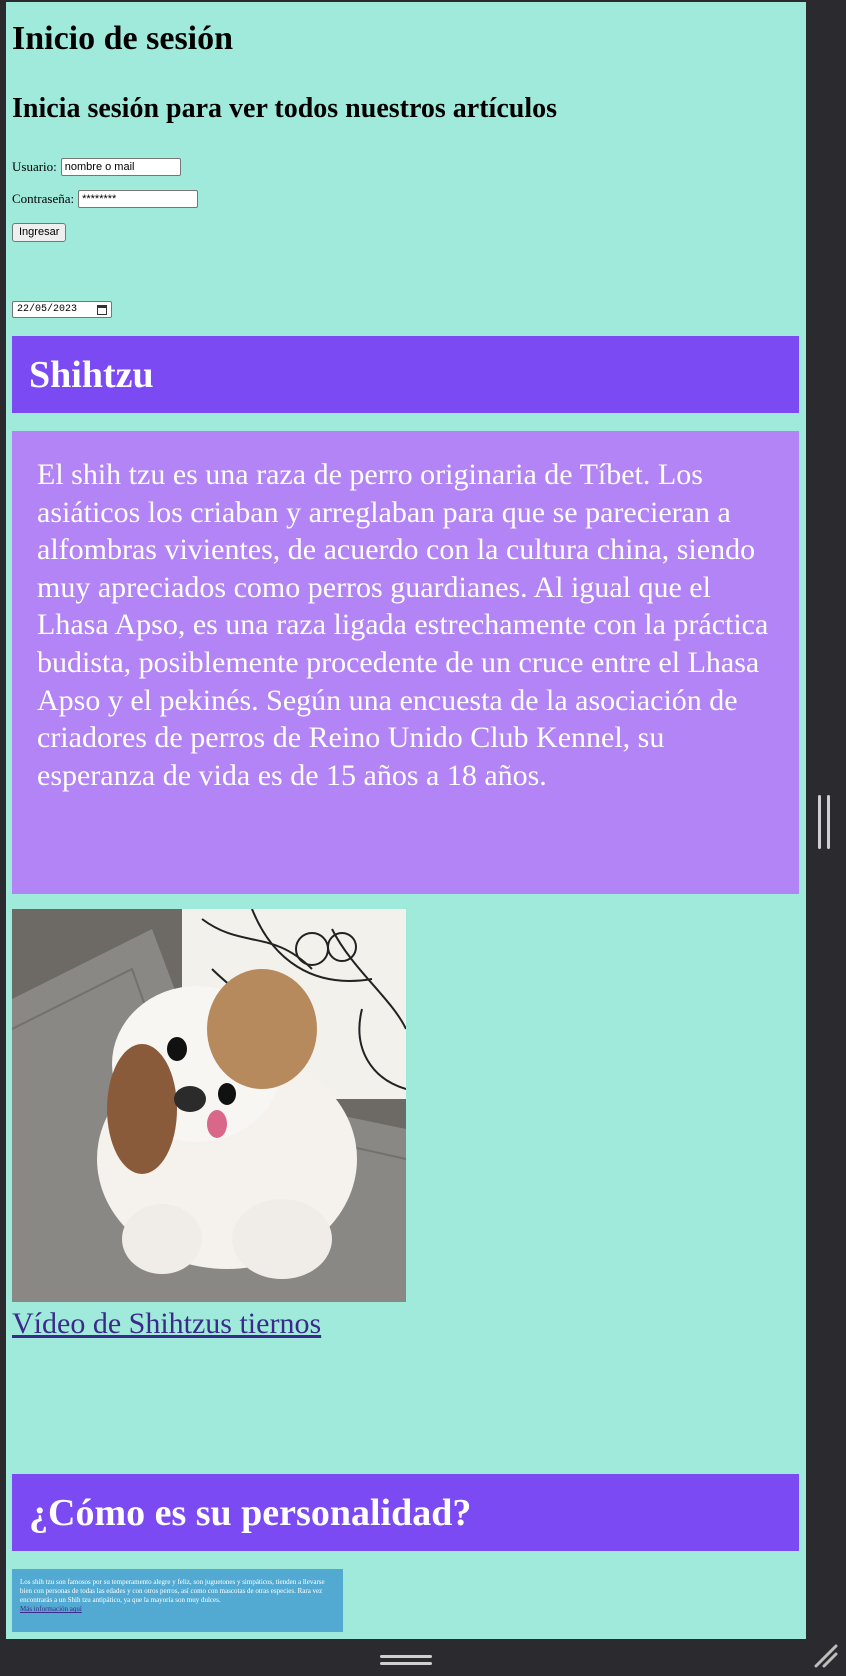  I want to click on date-value: 22/05/2023, so click(47, 309).